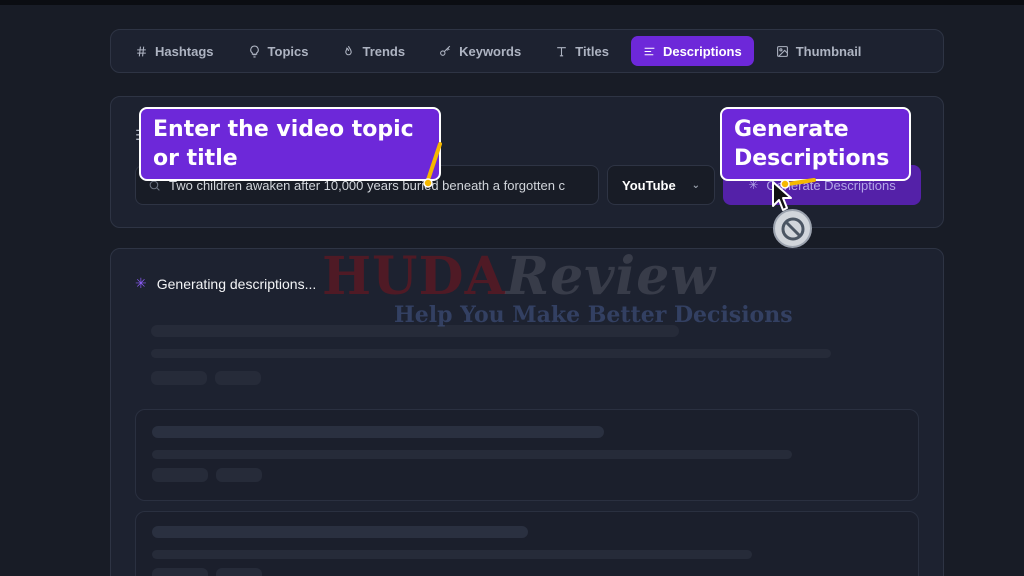 This screenshot has height=576, width=1024. I want to click on tab-keywords: Keywords, so click(480, 51).